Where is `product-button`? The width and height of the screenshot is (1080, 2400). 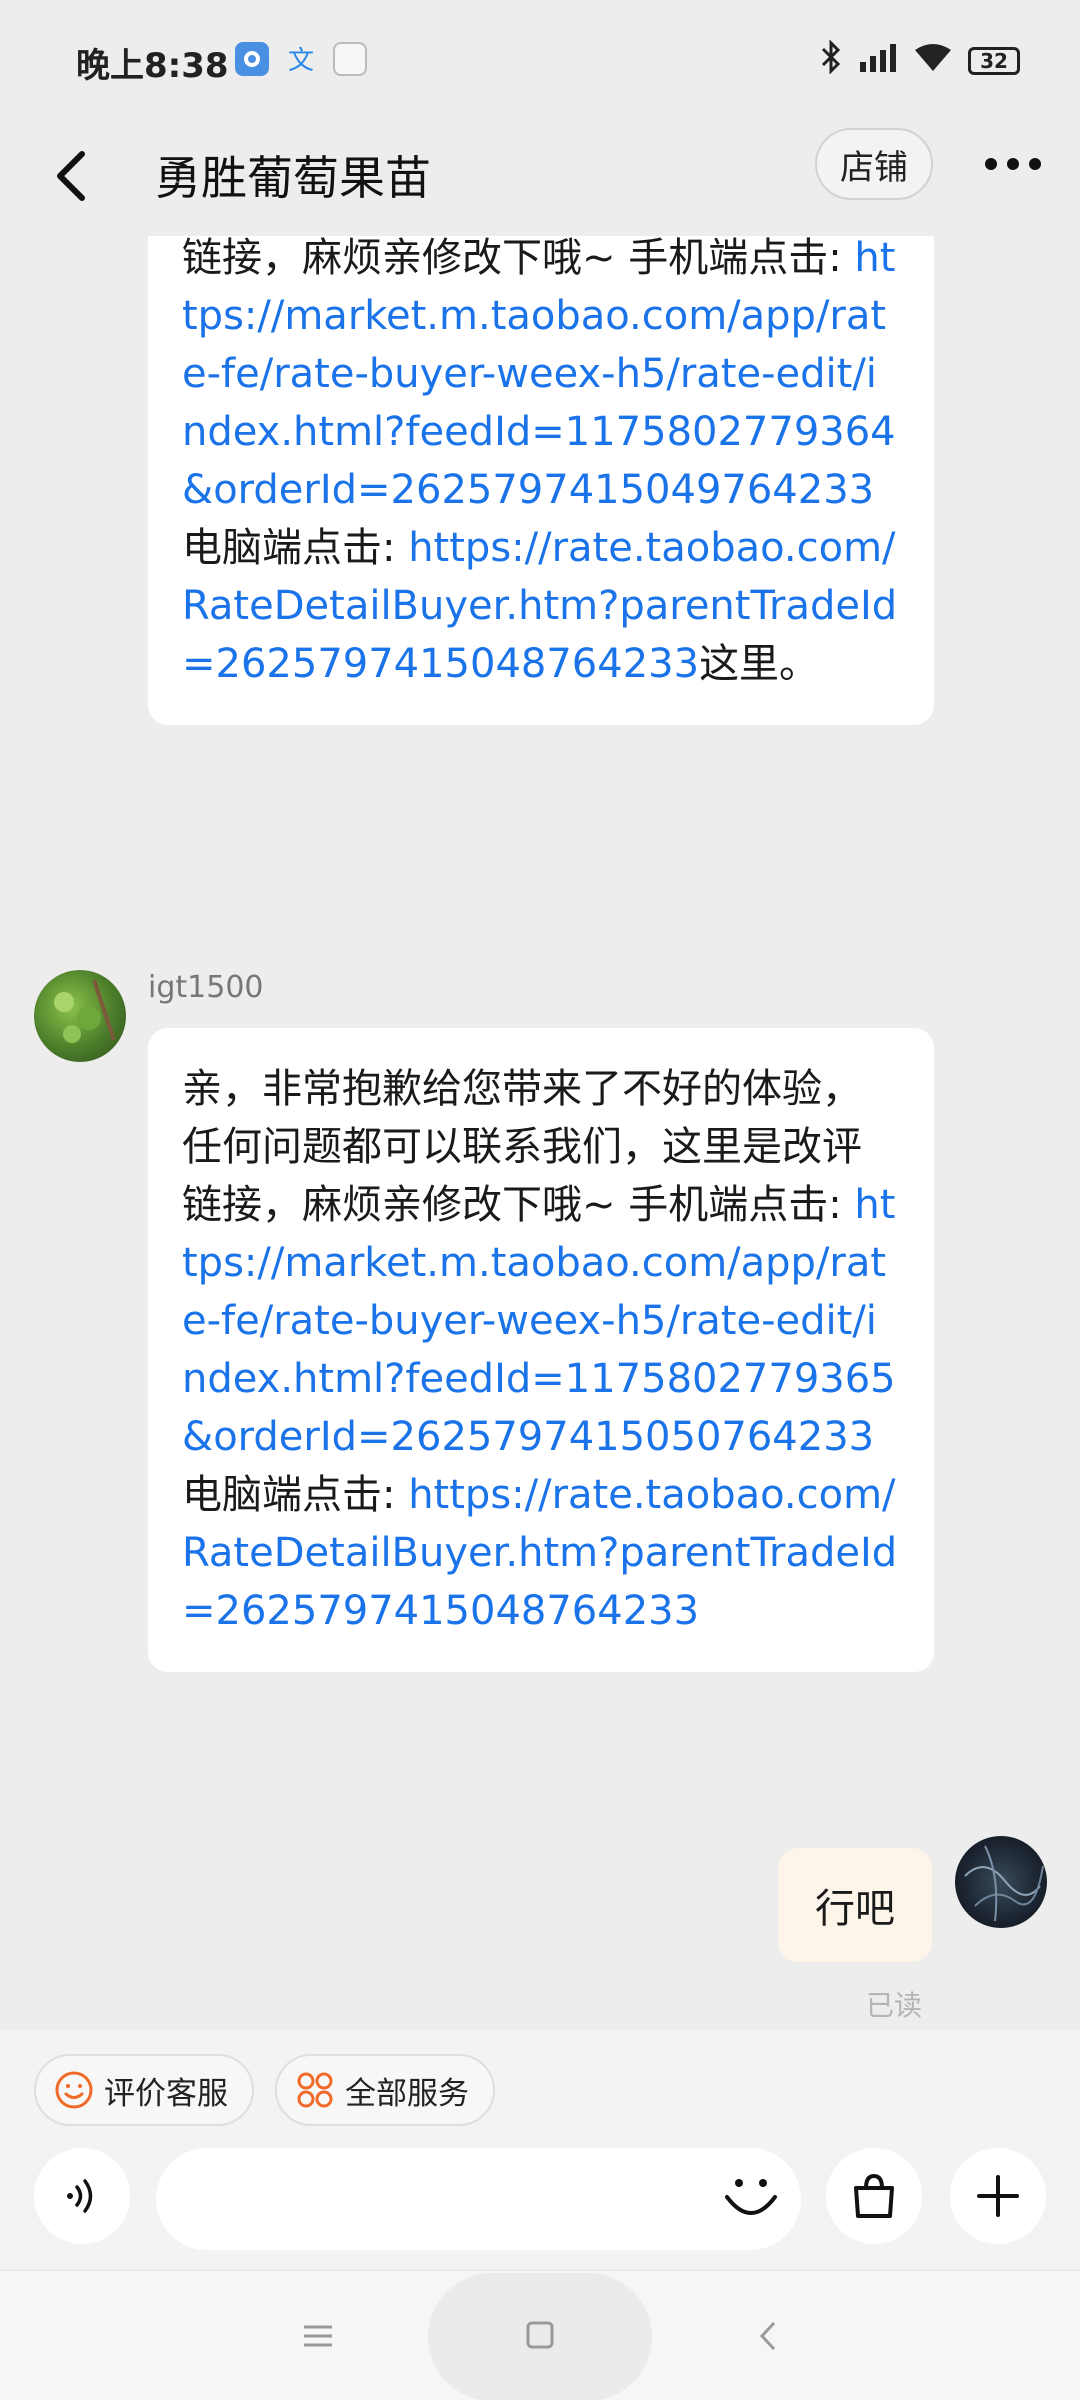
product-button is located at coordinates (874, 2196).